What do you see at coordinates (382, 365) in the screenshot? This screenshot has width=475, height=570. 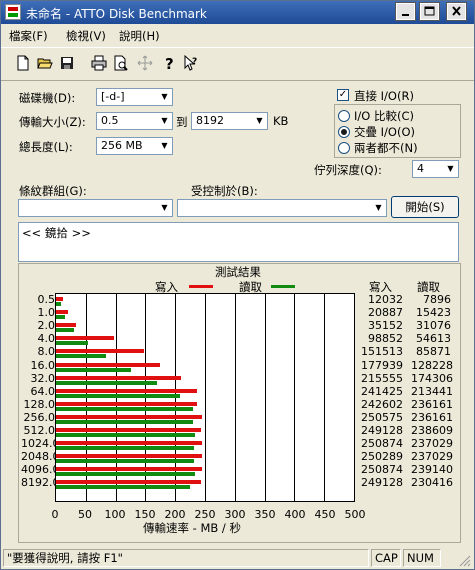 I see `write-value: 177939` at bounding box center [382, 365].